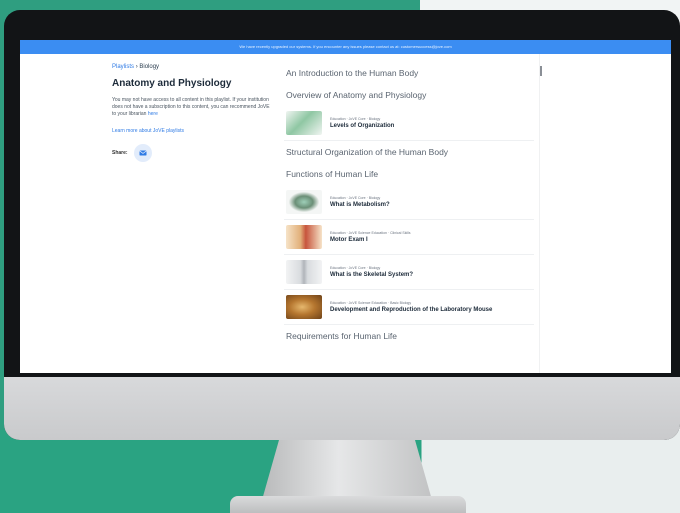 Image resolution: width=680 pixels, height=513 pixels. Describe the element at coordinates (123, 67) in the screenshot. I see `breadcrumb-playlists-link: Playlists` at that location.